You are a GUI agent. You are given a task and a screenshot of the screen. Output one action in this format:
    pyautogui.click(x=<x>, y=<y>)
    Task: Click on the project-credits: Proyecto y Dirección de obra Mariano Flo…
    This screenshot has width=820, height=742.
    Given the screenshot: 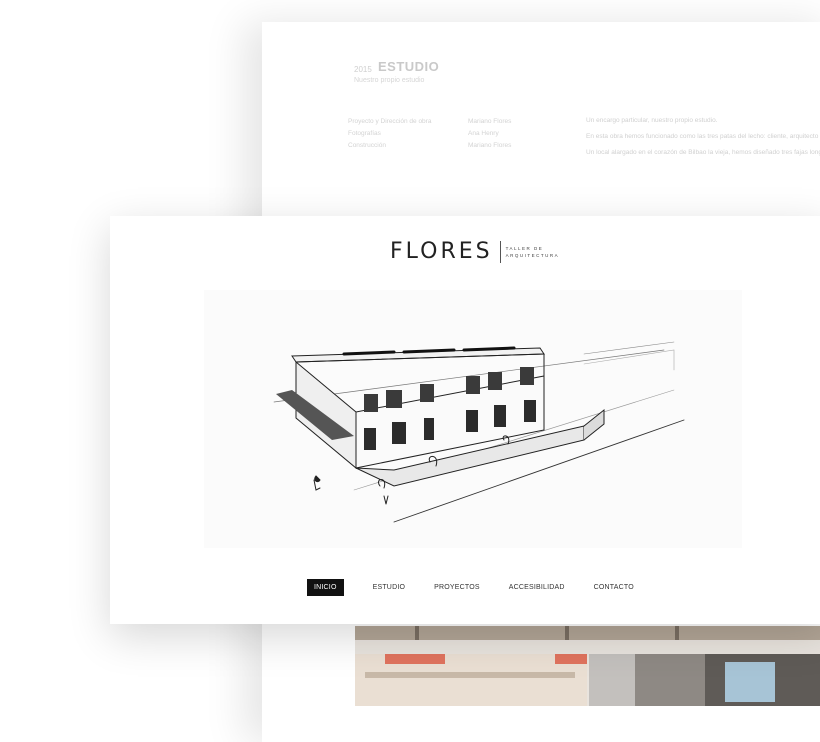 What is the action you would take?
    pyautogui.click(x=463, y=134)
    